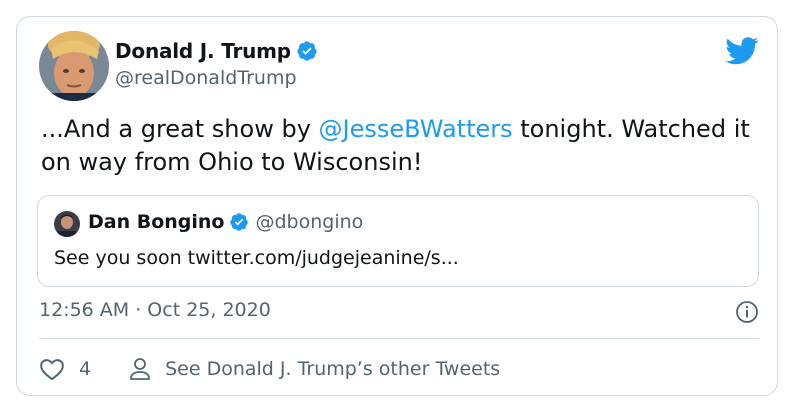  What do you see at coordinates (156, 222) in the screenshot?
I see `quoted-author-name: Dan Bongino` at bounding box center [156, 222].